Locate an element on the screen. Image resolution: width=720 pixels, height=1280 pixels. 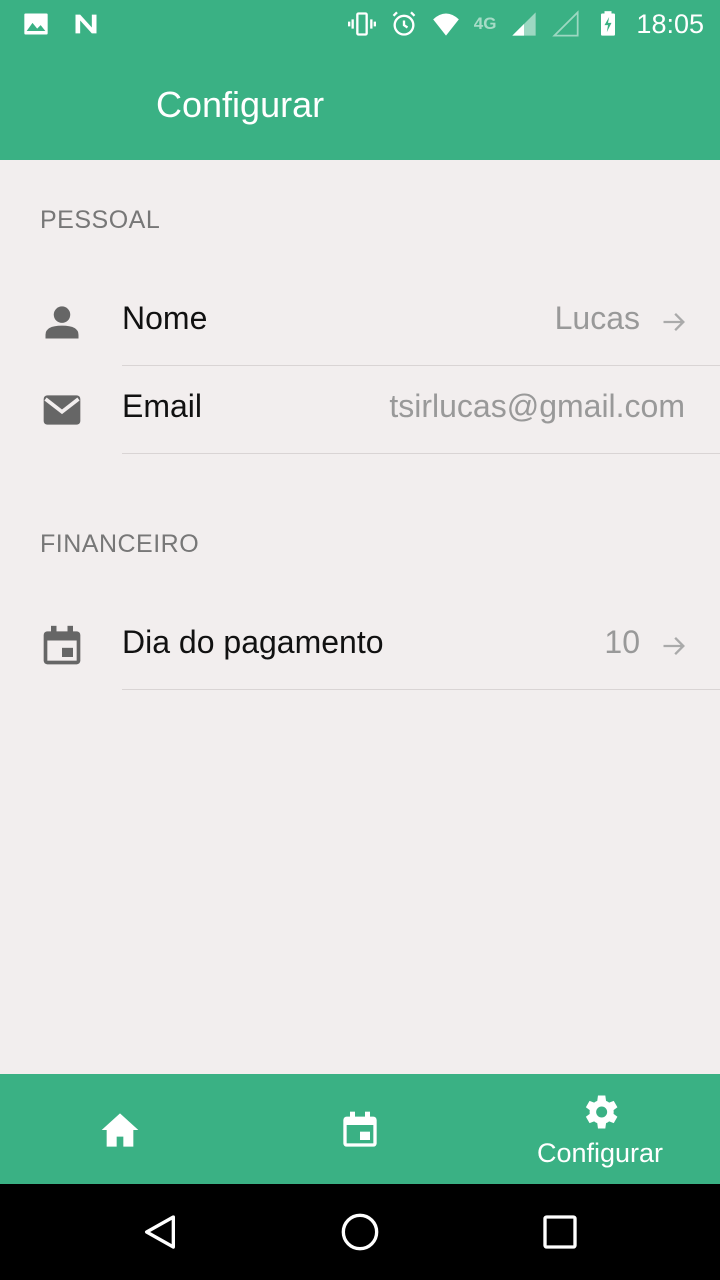
home-circle-icon is located at coordinates (360, 1232).